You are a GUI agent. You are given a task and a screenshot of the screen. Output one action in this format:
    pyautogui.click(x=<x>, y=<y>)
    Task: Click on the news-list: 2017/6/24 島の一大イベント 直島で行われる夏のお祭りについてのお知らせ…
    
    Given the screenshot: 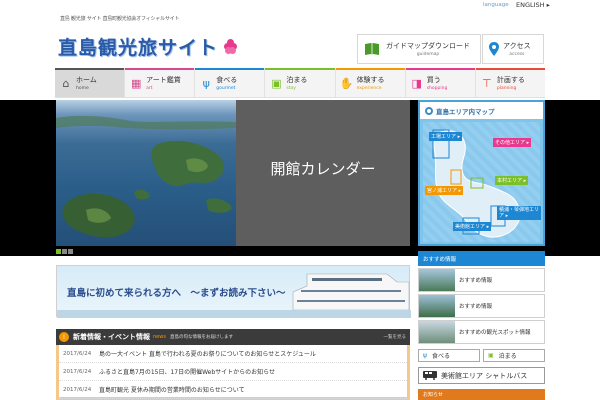 What is the action you would take?
    pyautogui.click(x=233, y=372)
    